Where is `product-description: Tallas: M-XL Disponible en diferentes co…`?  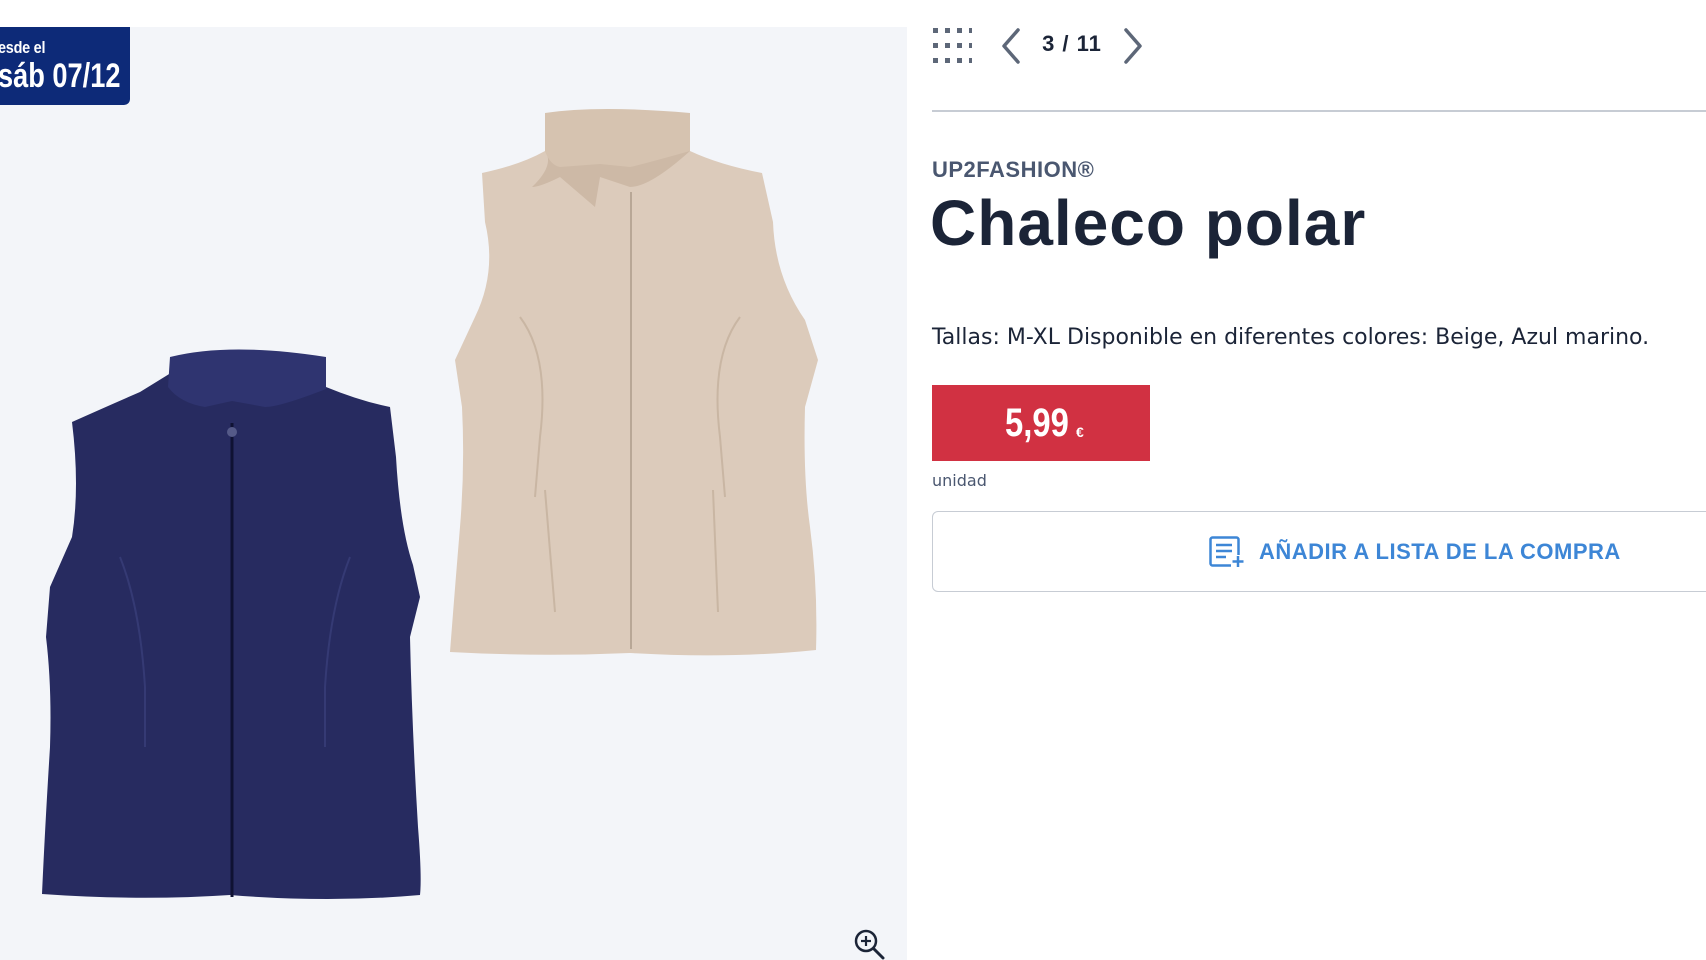
product-description: Tallas: M-XL Disponible en diferentes co… is located at coordinates (1291, 337).